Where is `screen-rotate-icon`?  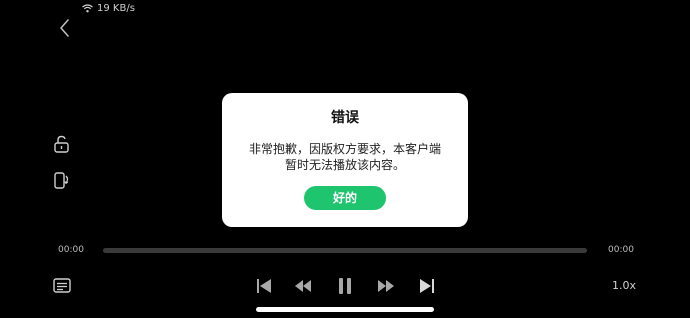
screen-rotate-icon is located at coordinates (61, 180).